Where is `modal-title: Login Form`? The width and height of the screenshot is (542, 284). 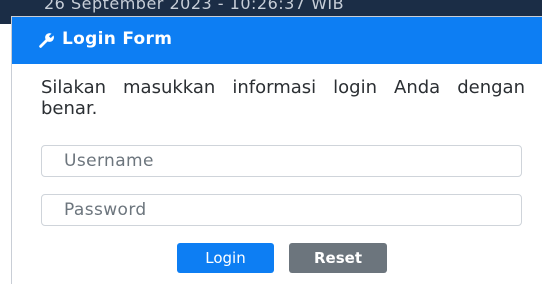
modal-title: Login Form is located at coordinates (117, 39).